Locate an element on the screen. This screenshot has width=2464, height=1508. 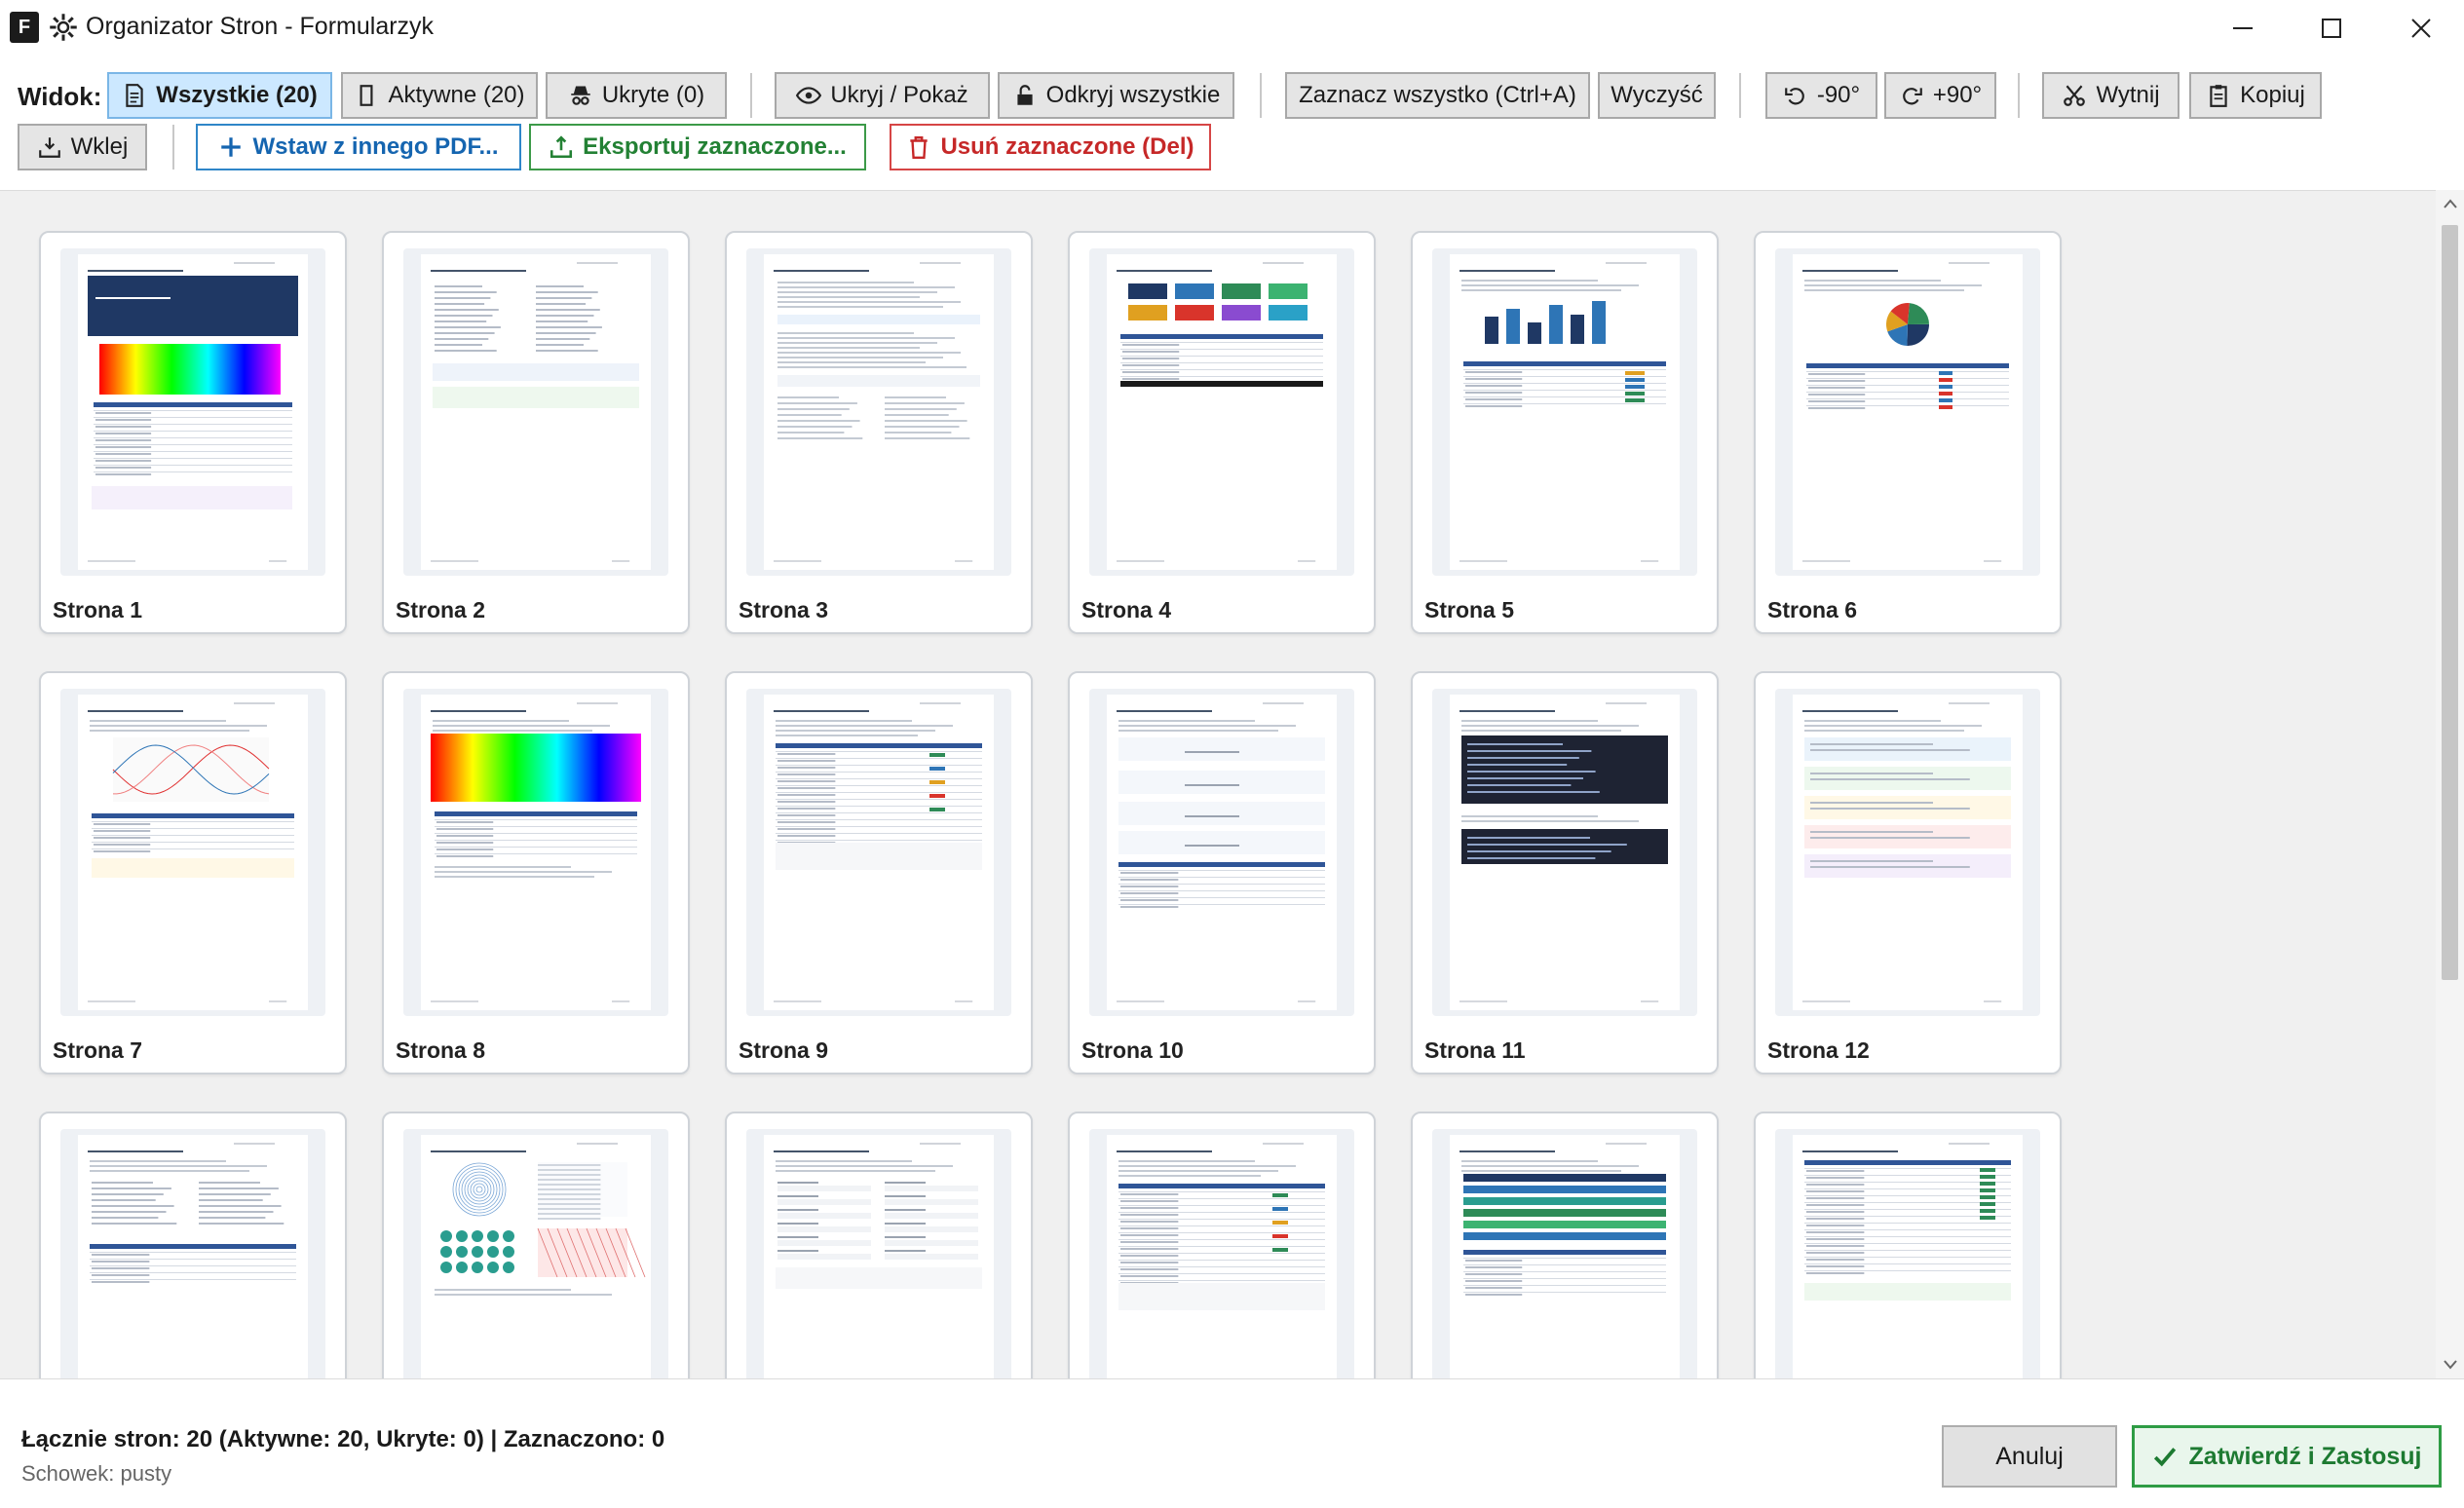
reveal-all-button: Odkryj wszystkie is located at coordinates (1116, 95).